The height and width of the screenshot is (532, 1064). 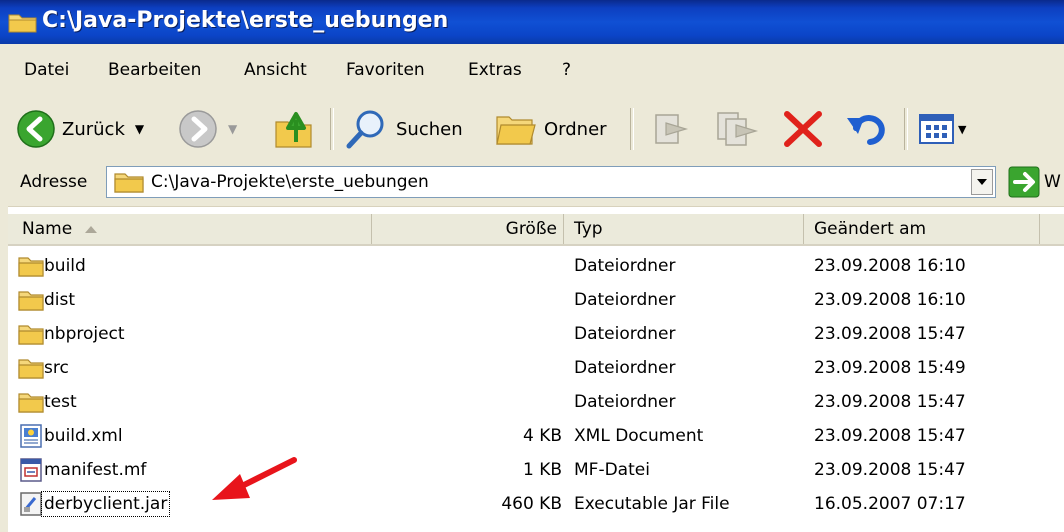 What do you see at coordinates (652, 504) in the screenshot?
I see `file-type: Executable Jar File` at bounding box center [652, 504].